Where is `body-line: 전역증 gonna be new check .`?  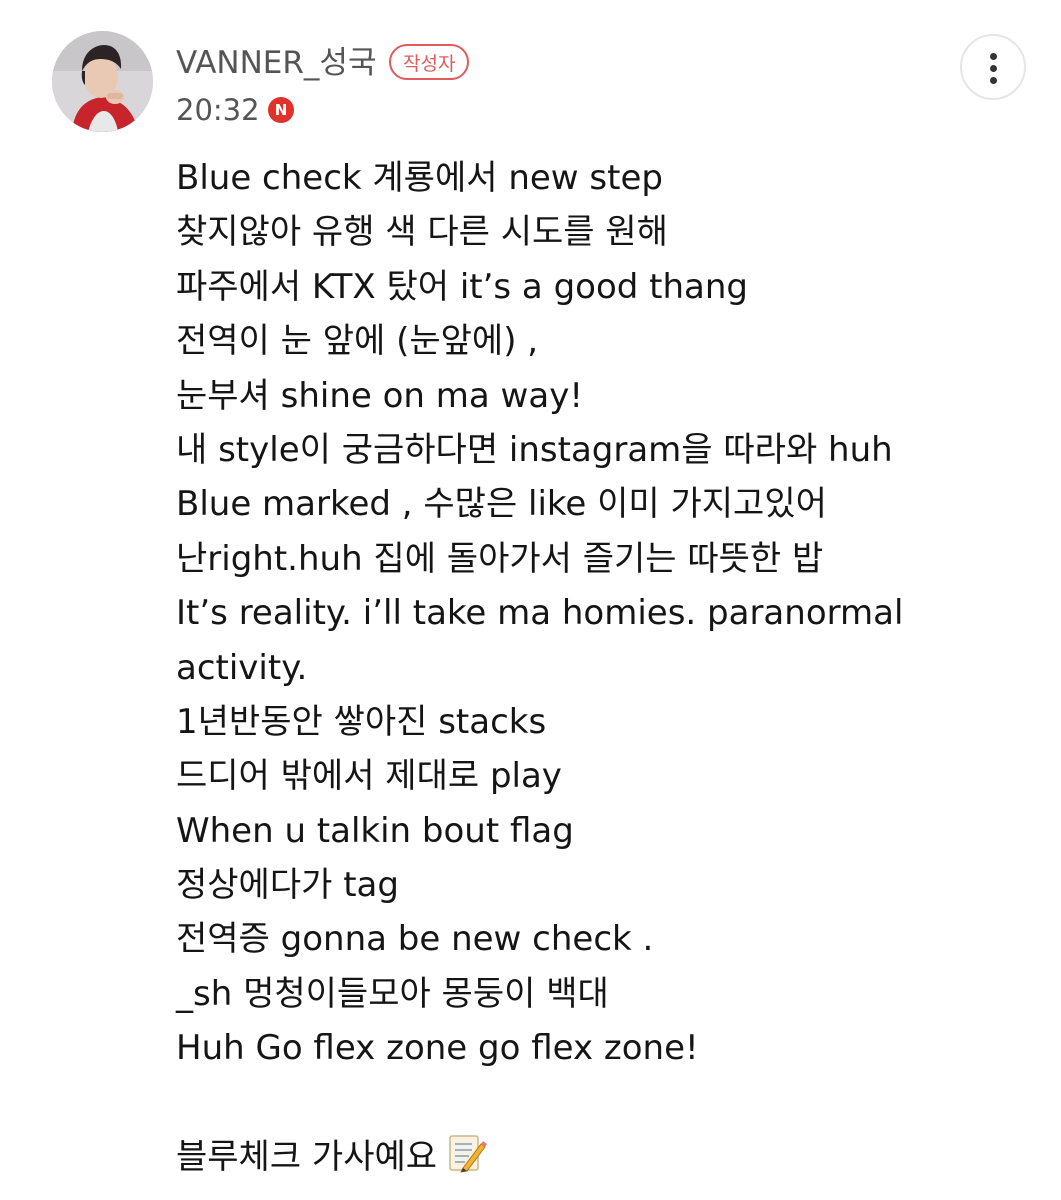 body-line: 전역증 gonna be new check . is located at coordinates (415, 939).